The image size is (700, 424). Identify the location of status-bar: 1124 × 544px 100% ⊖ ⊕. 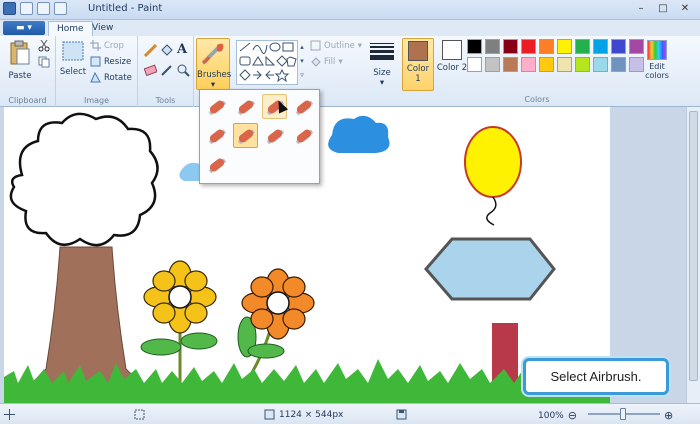
(350, 413).